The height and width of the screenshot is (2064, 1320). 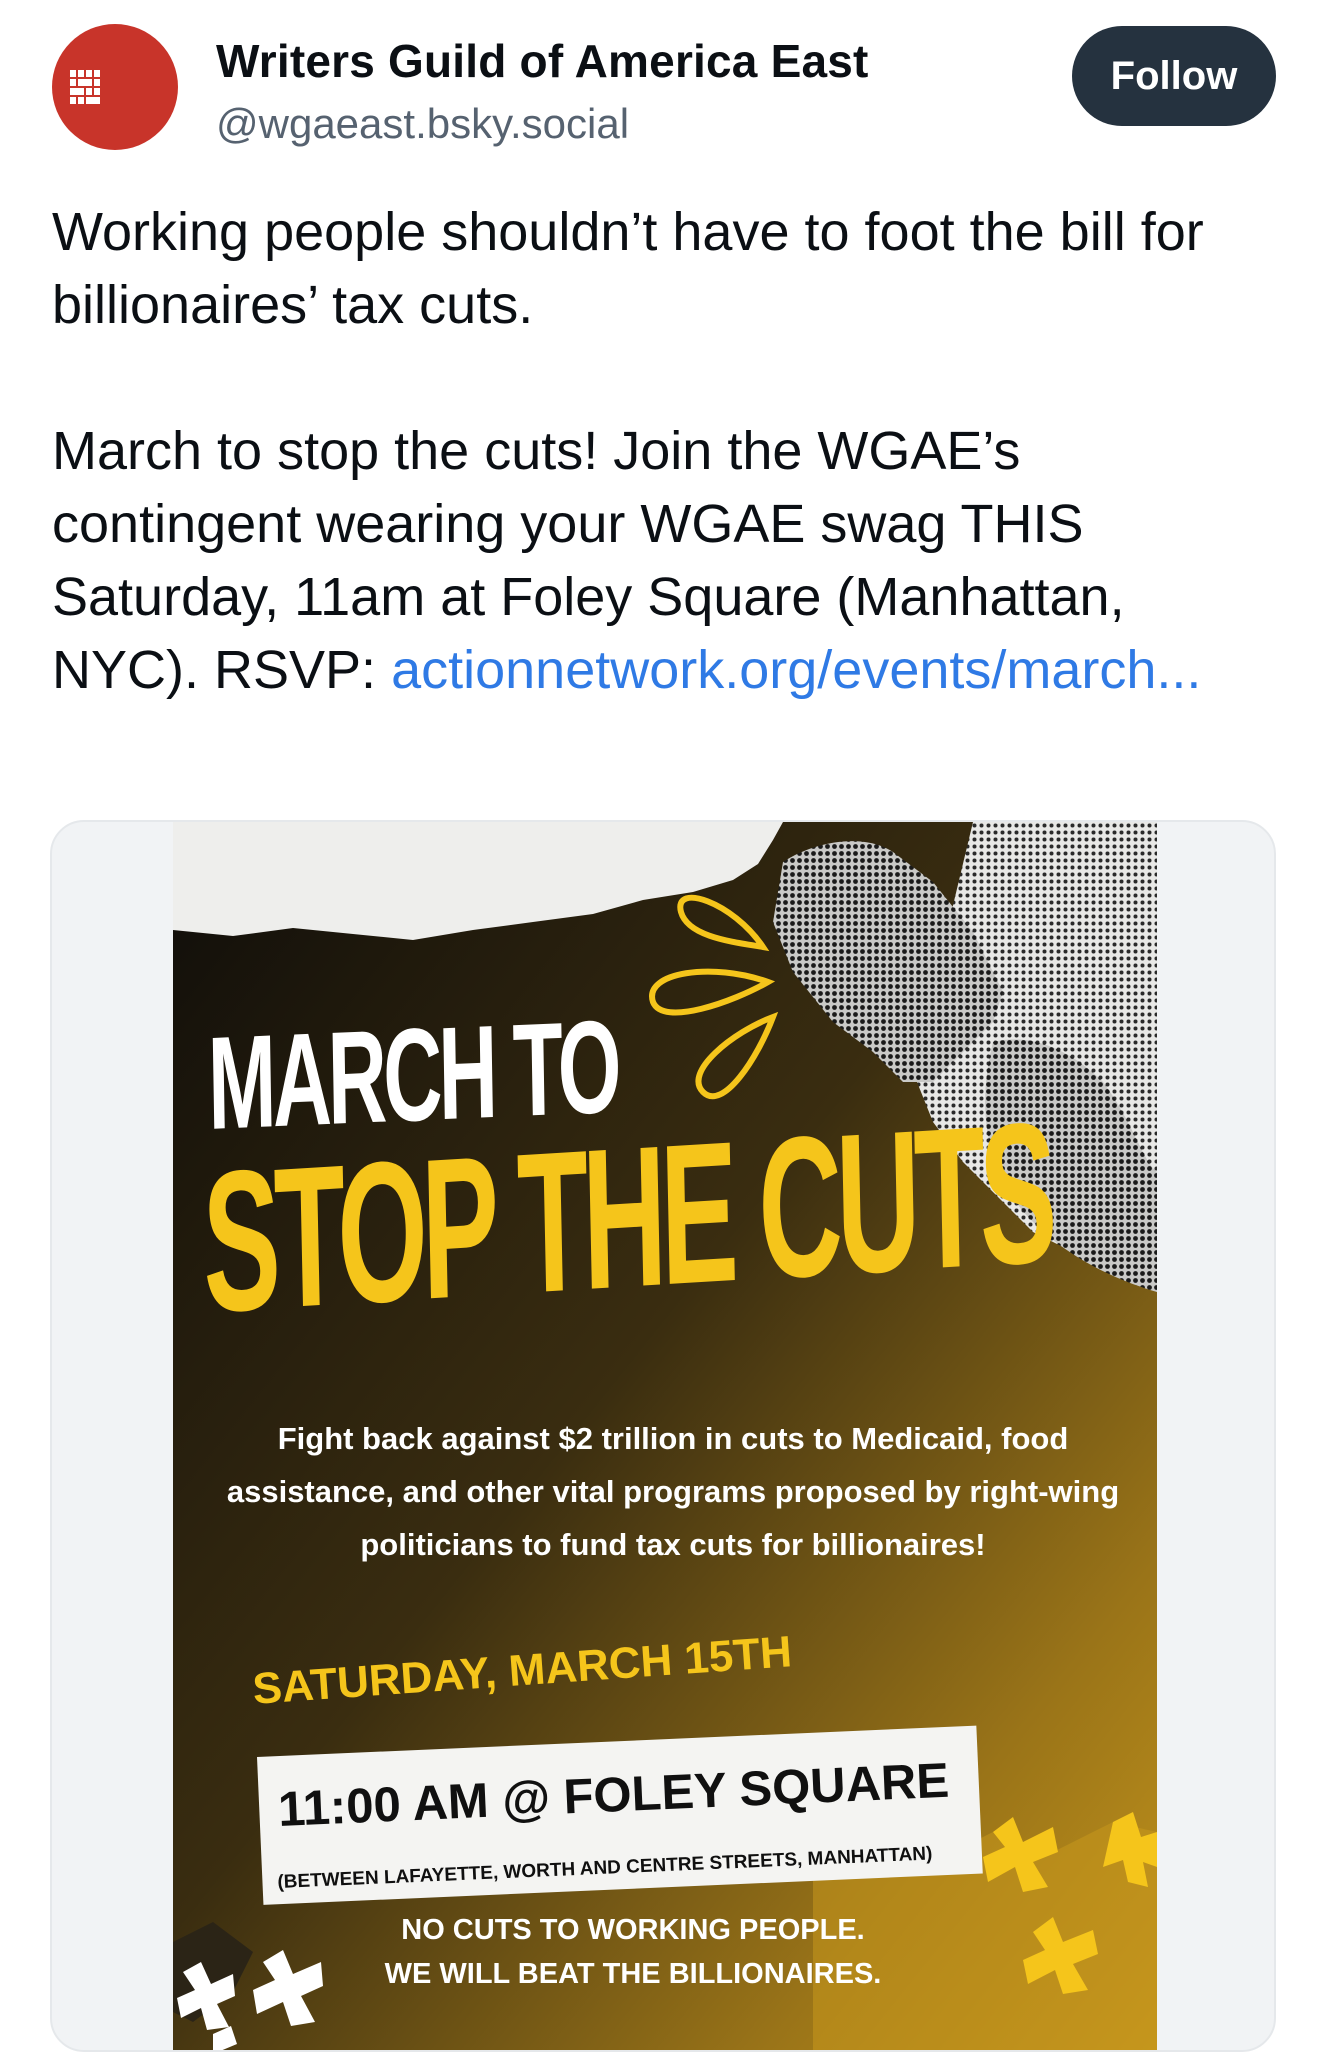 What do you see at coordinates (422, 124) in the screenshot?
I see `author-handle: @wgaeast.bsky.social` at bounding box center [422, 124].